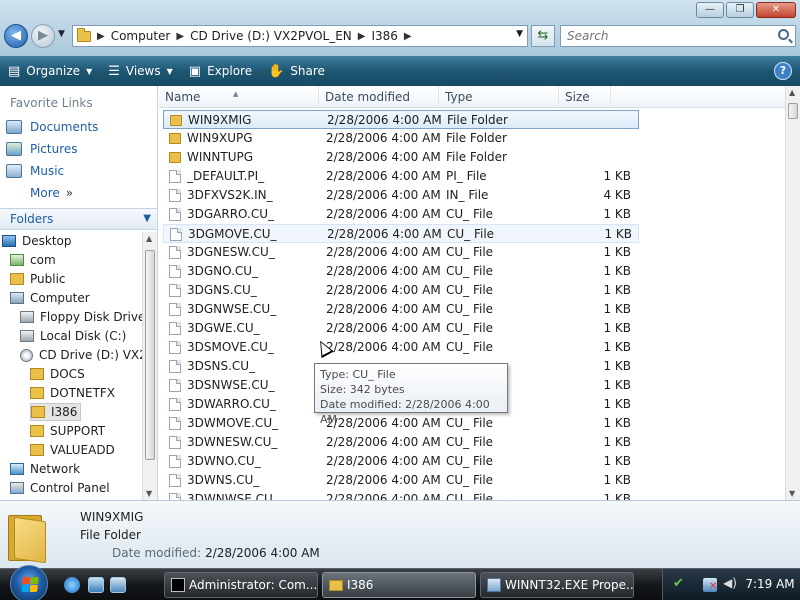 This screenshot has width=800, height=600. Describe the element at coordinates (379, 97) in the screenshot. I see `column-header-date: Date modified` at that location.